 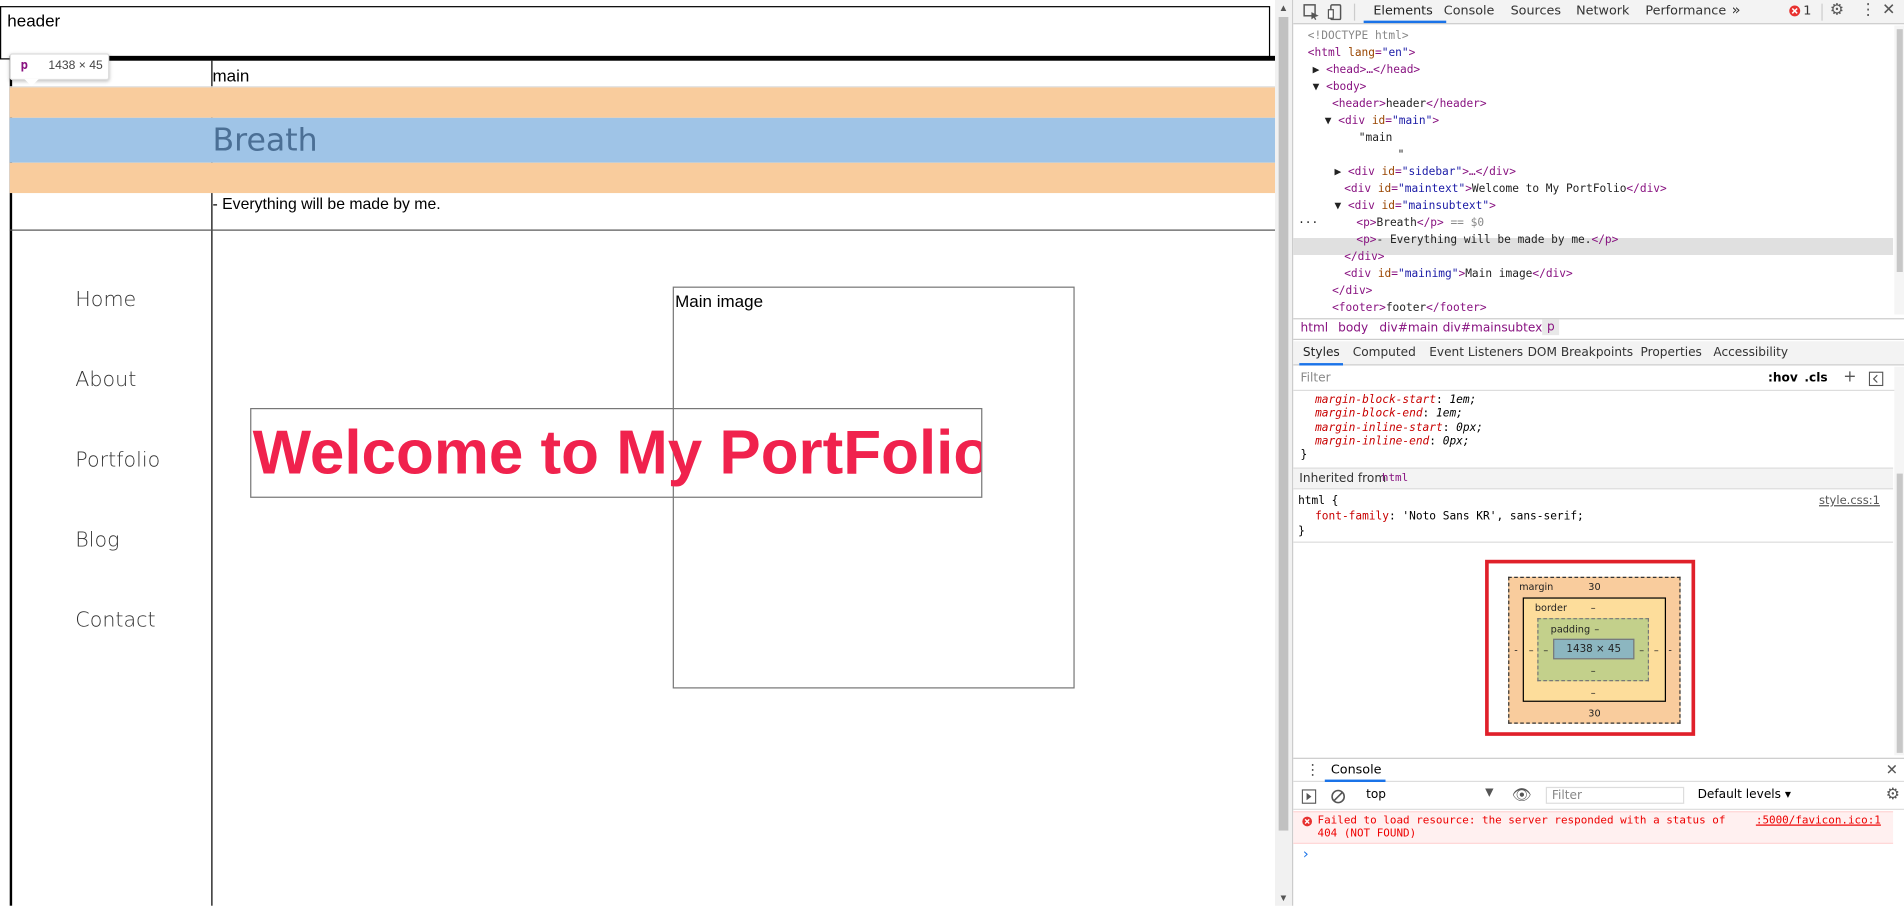 I want to click on console-filter-input: Filter, so click(x=1615, y=795).